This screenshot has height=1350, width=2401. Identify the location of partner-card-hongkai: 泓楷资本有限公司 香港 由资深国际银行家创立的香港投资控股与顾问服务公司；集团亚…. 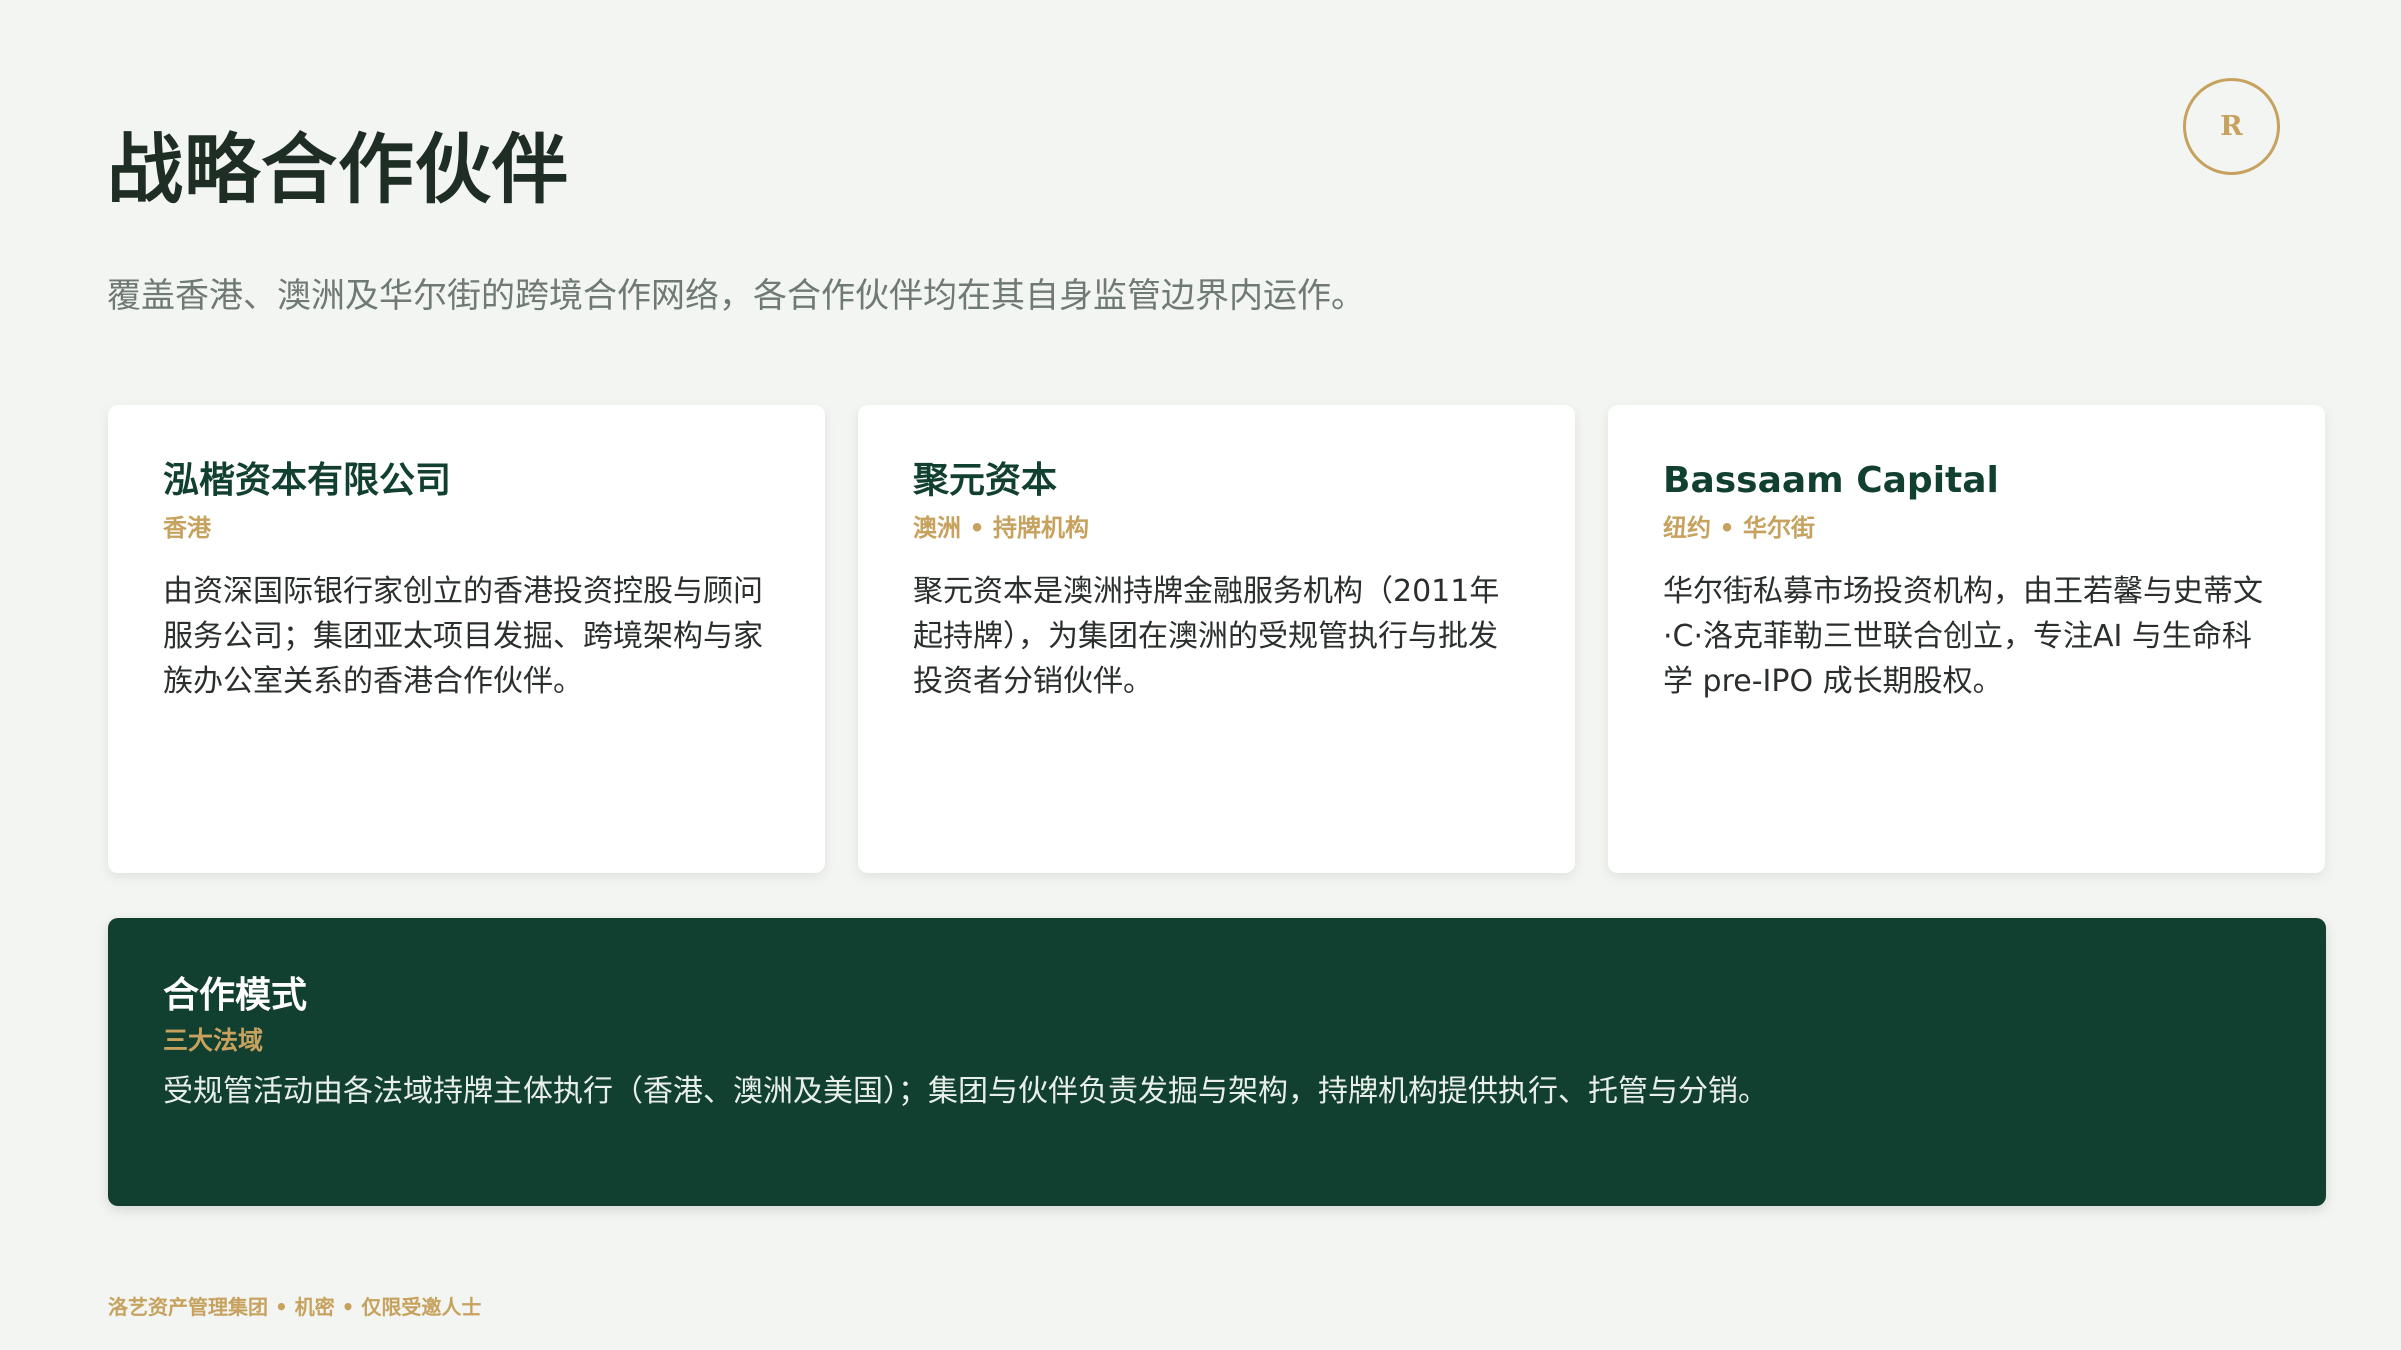
(466, 639).